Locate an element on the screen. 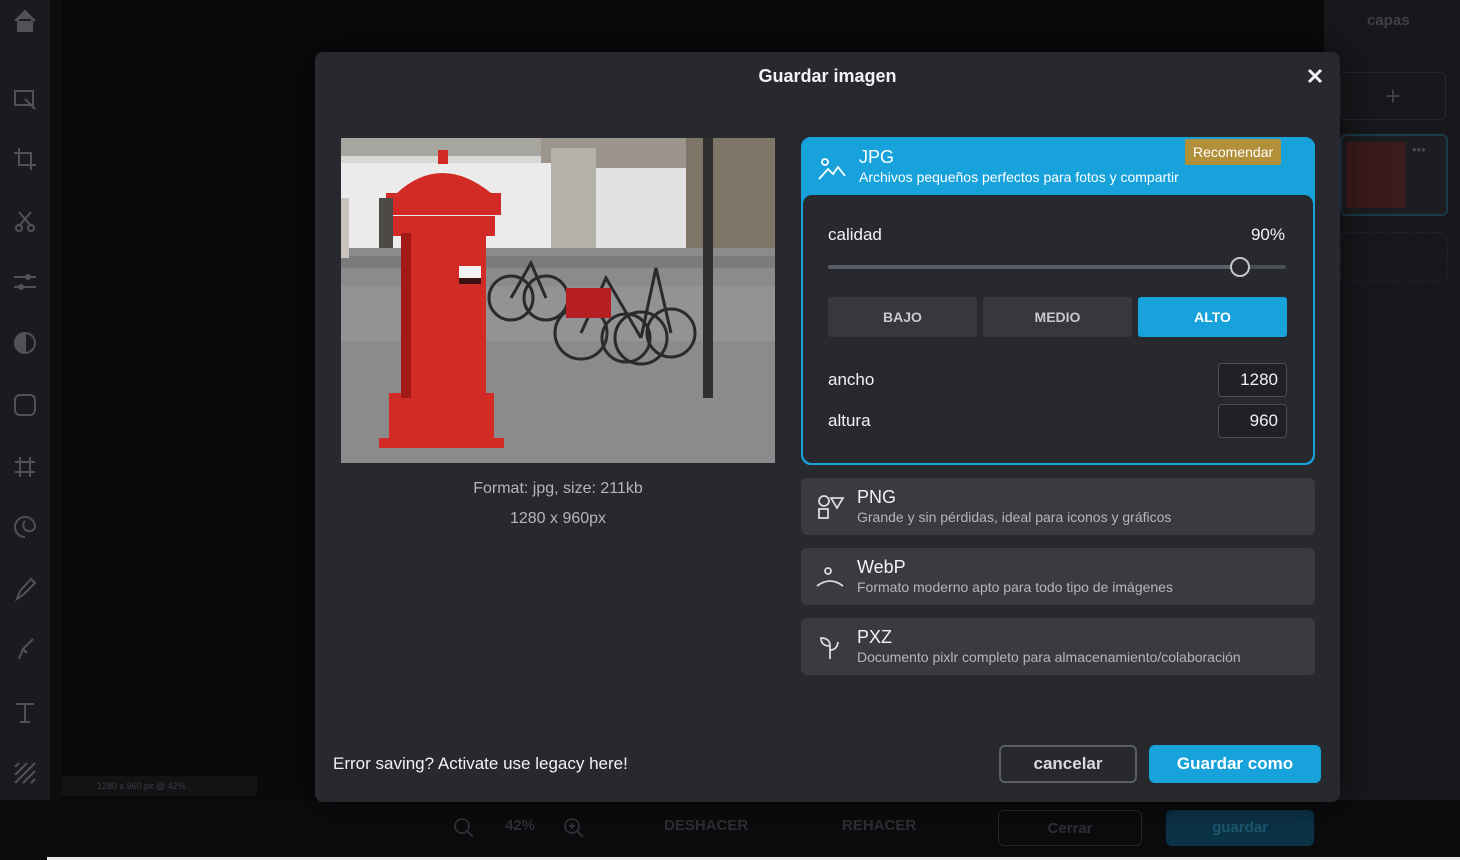 The width and height of the screenshot is (1460, 860). text-tool-icon is located at coordinates (25, 712).